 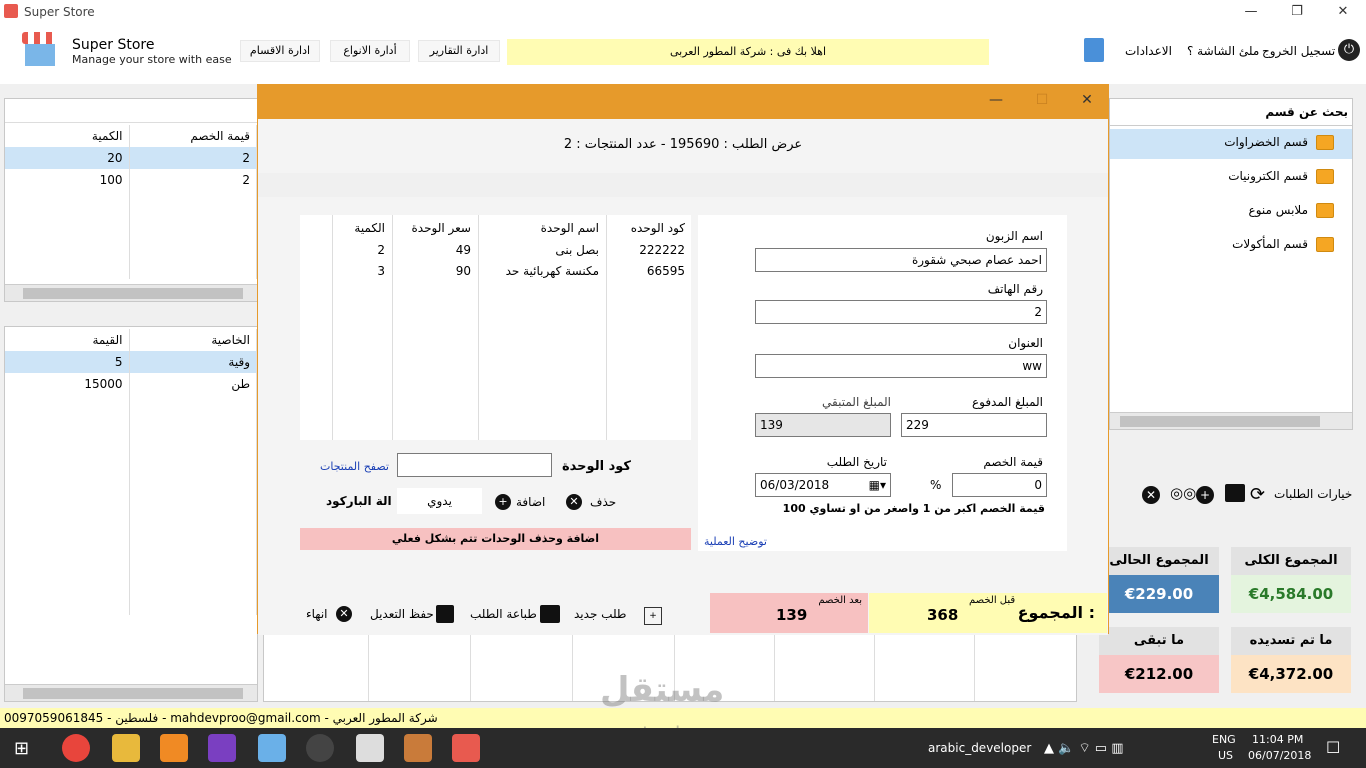 What do you see at coordinates (1257, 494) in the screenshot?
I see `refresh-icon: ⟳` at bounding box center [1257, 494].